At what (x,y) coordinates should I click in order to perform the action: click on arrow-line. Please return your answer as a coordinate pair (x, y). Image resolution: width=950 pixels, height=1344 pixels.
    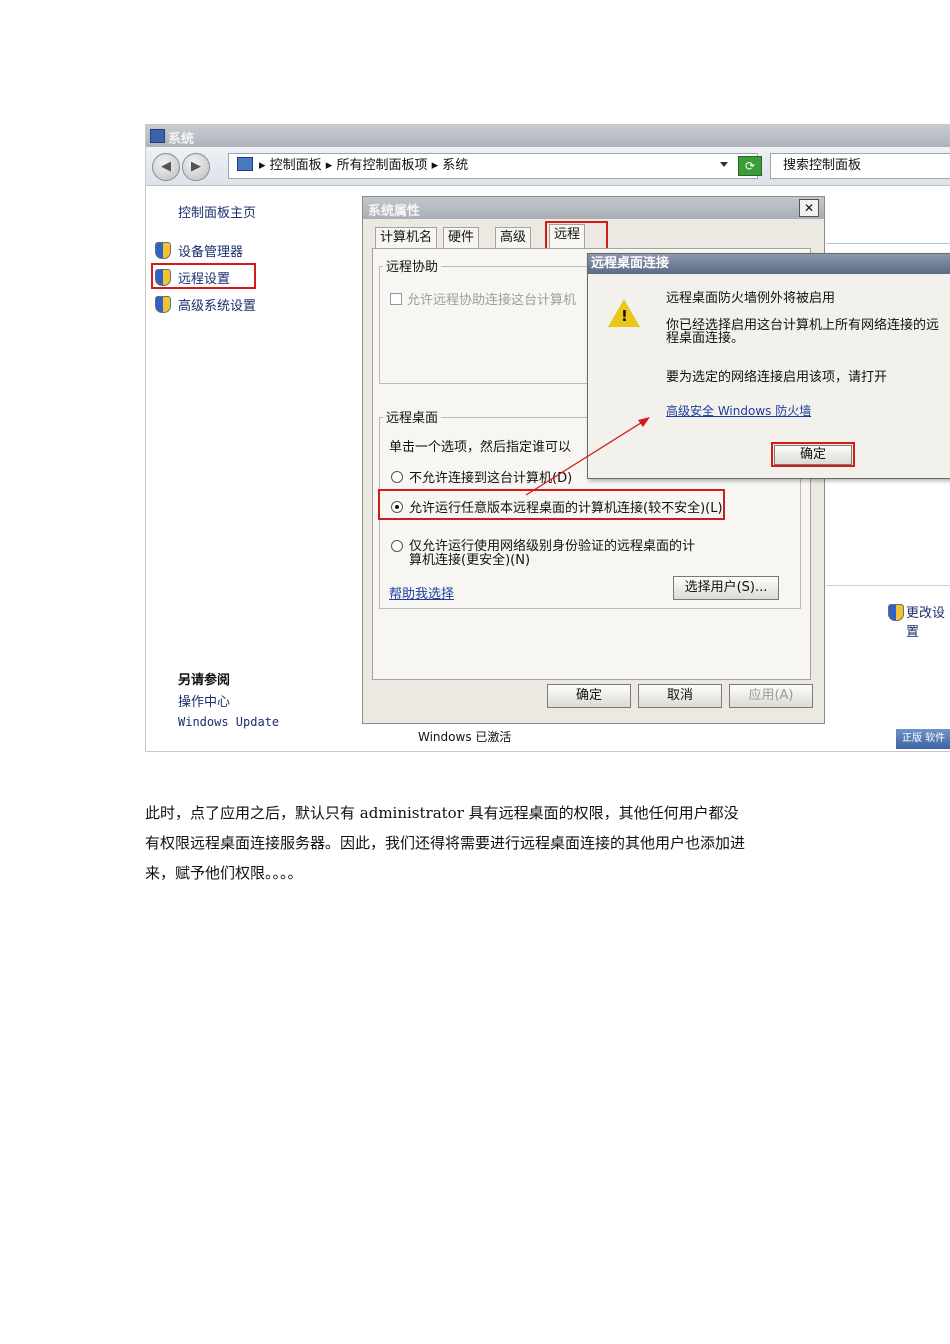
    Looking at the image, I should click on (585, 458).